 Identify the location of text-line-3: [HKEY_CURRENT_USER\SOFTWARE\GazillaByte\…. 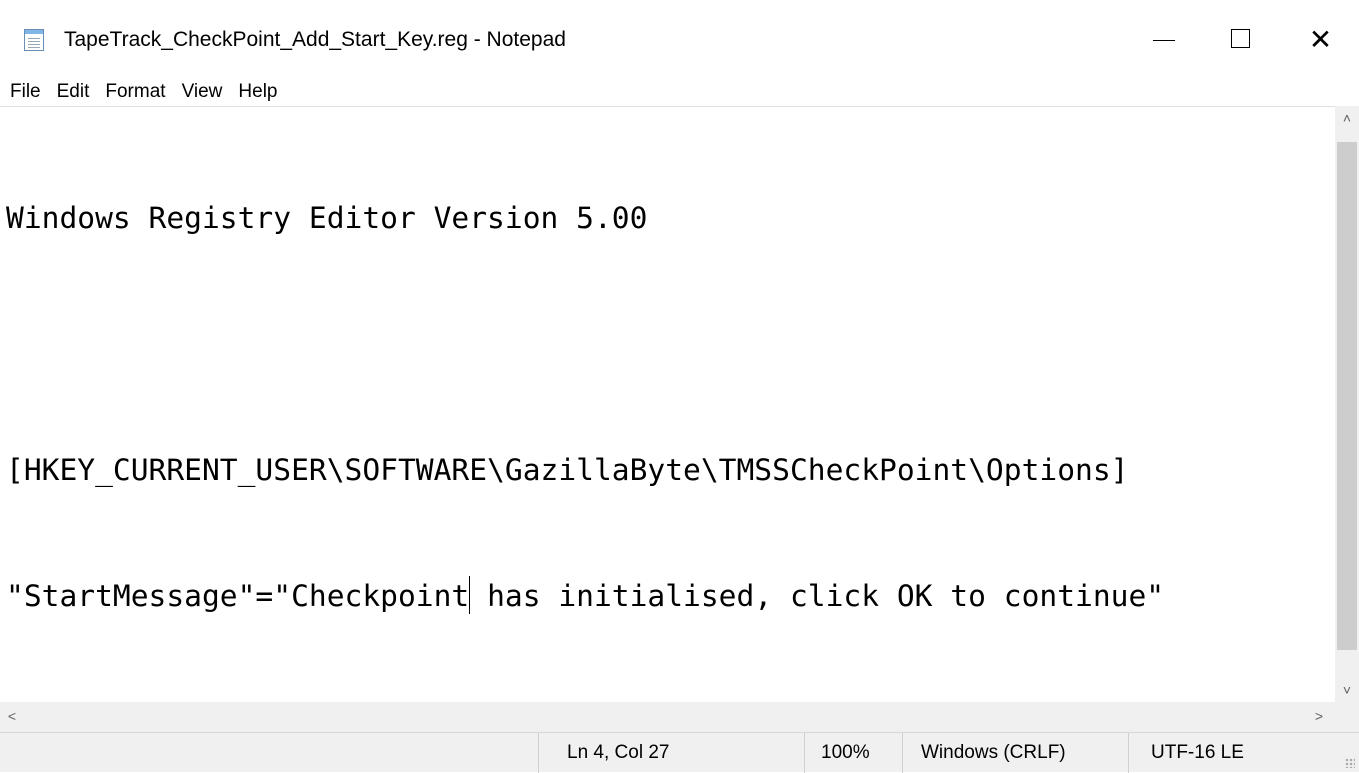
(567, 470).